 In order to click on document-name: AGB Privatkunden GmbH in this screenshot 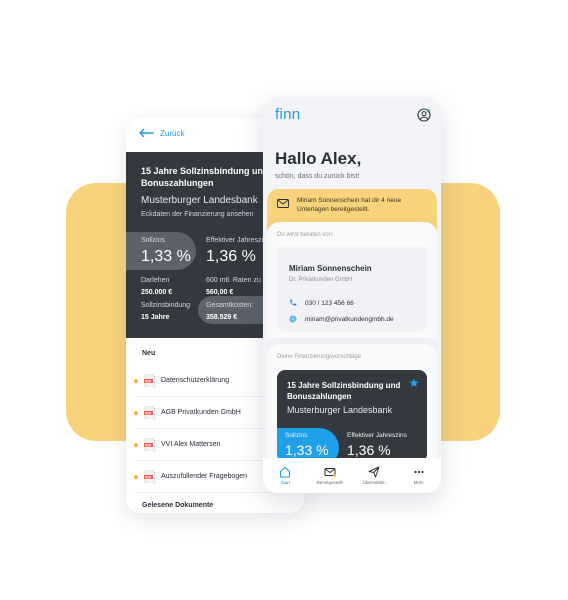, I will do `click(201, 412)`.